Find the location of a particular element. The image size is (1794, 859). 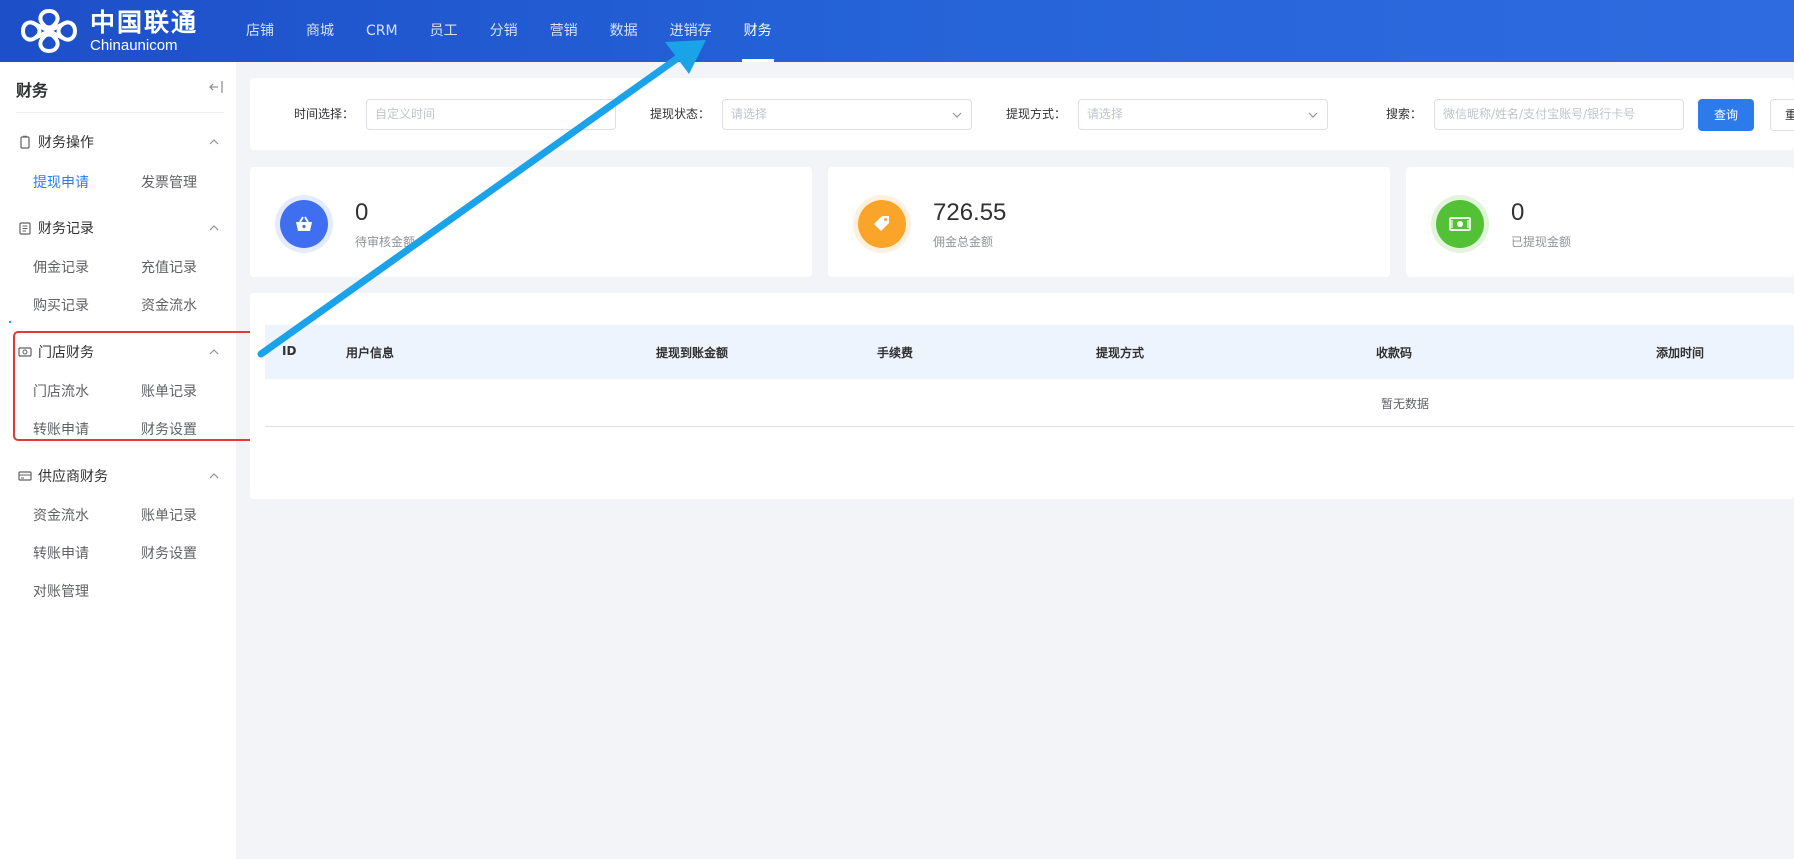

sidebar-item-finance-settings: 财务设置 is located at coordinates (169, 429).